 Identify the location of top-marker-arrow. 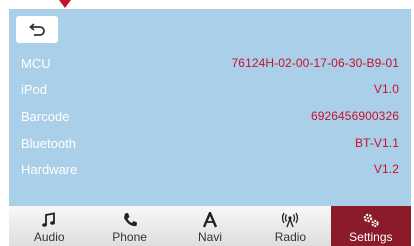
(65, 4).